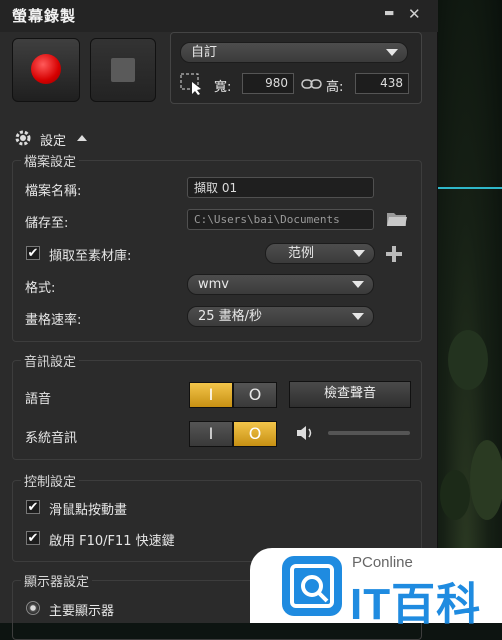 The image size is (502, 640). Describe the element at coordinates (53, 320) in the screenshot. I see `frame-rate-label: 畫格速率:` at that location.